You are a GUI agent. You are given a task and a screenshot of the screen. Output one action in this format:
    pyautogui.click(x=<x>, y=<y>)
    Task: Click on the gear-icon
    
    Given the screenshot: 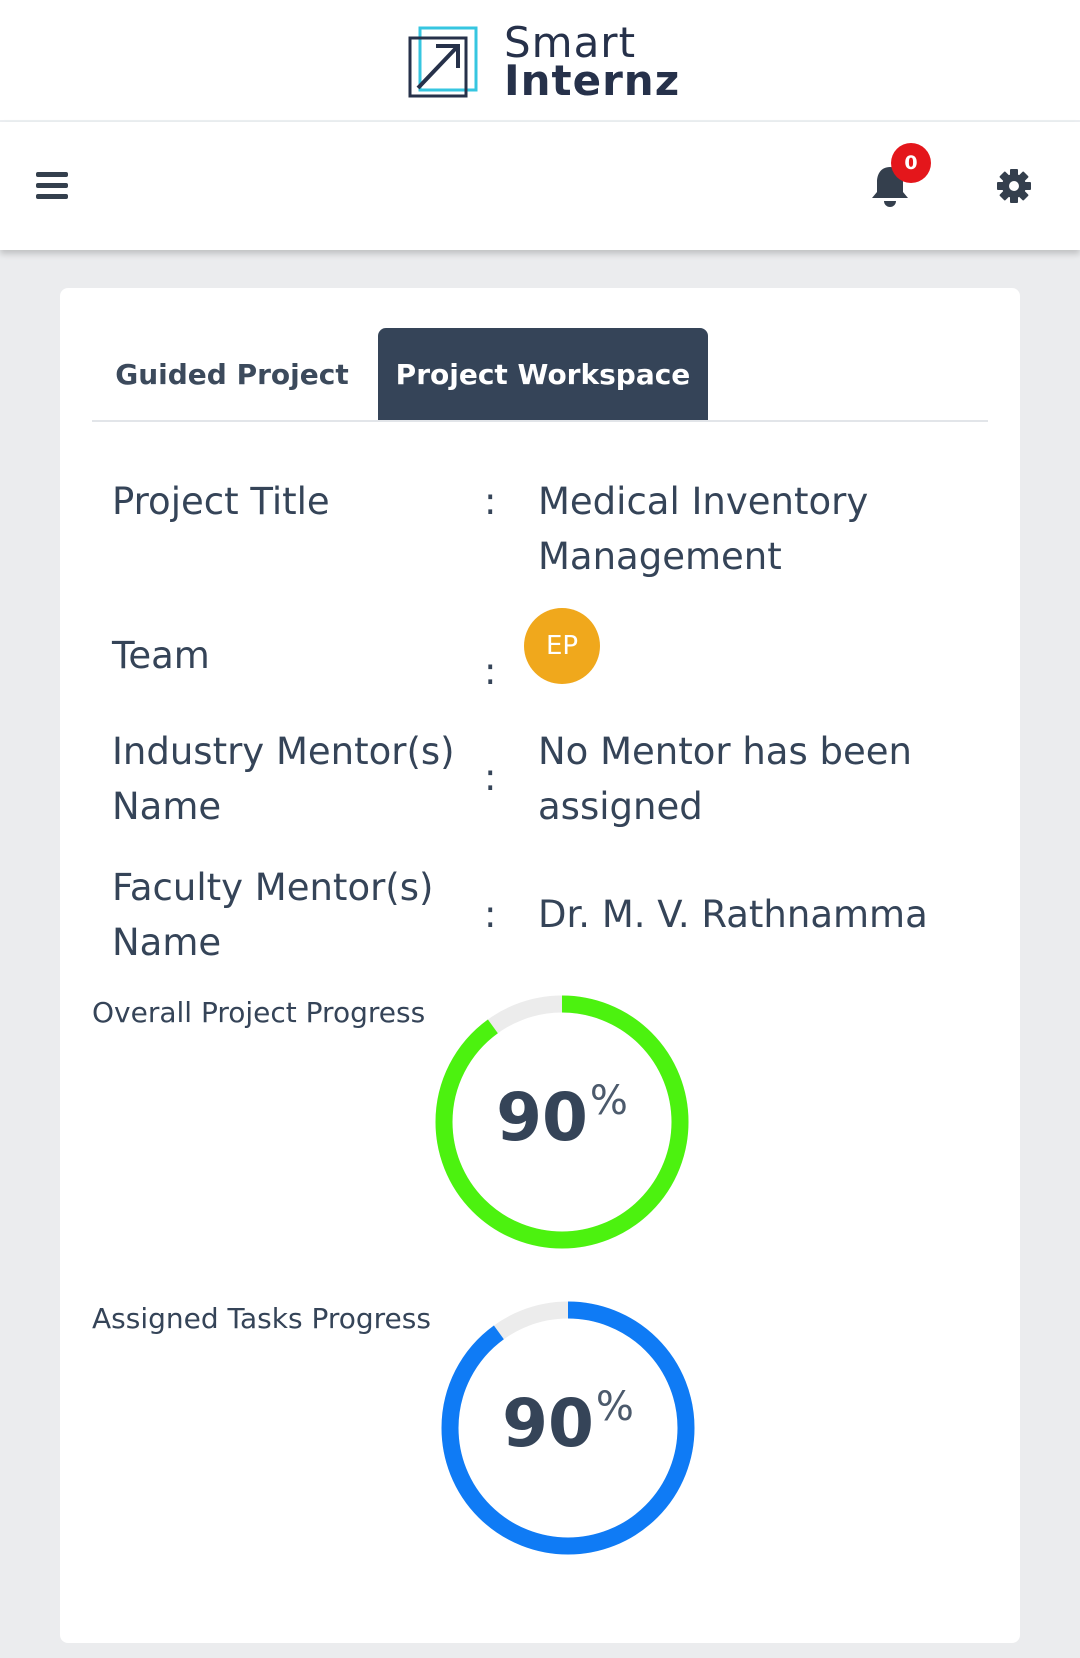 What is the action you would take?
    pyautogui.click(x=1014, y=186)
    